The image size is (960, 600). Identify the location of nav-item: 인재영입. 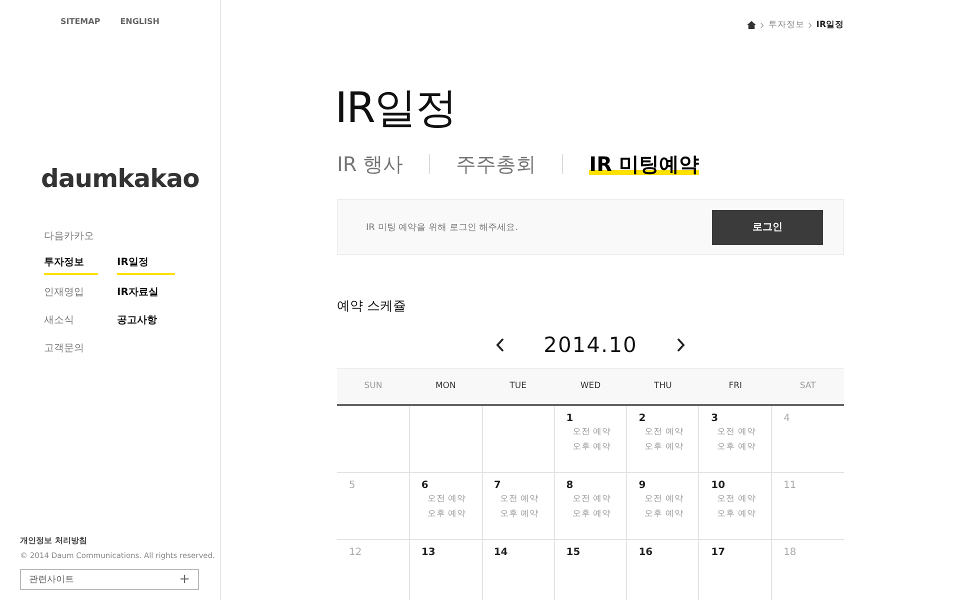
(64, 297).